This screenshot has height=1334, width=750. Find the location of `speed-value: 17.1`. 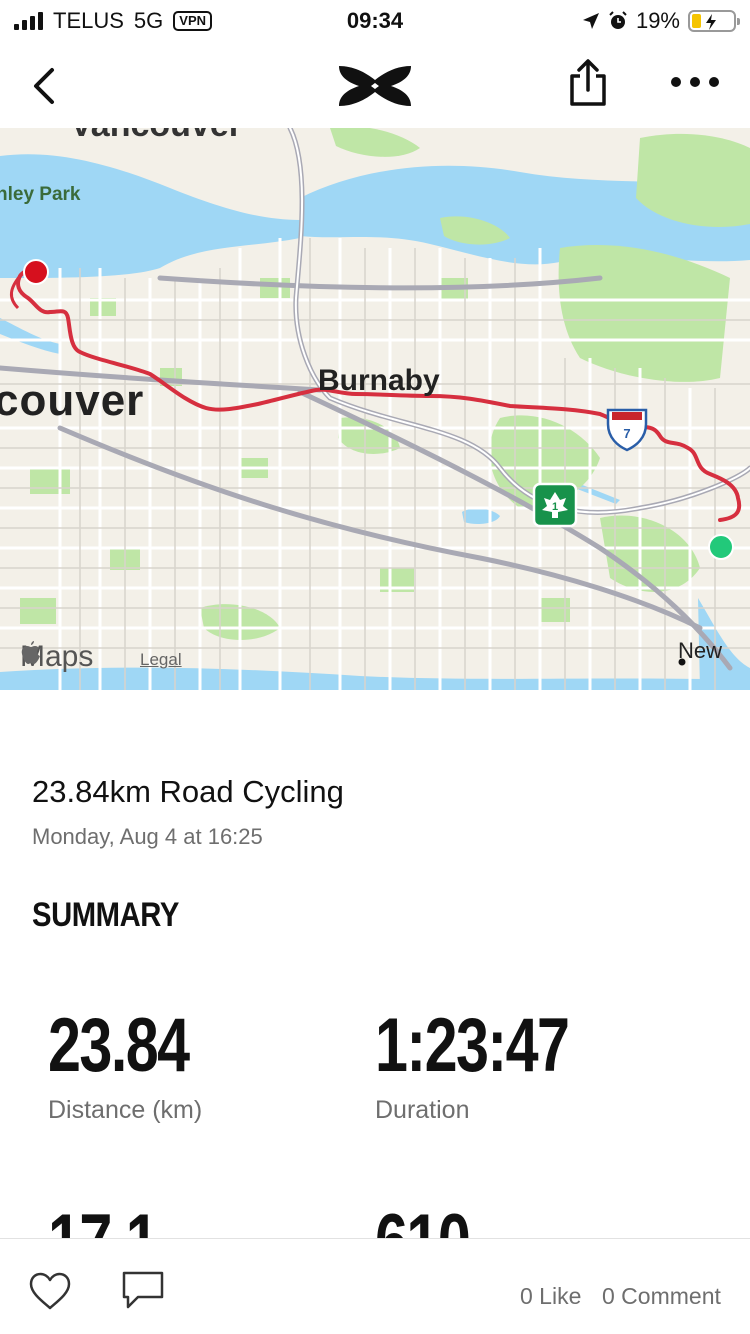

speed-value: 17.1 is located at coordinates (103, 1221).